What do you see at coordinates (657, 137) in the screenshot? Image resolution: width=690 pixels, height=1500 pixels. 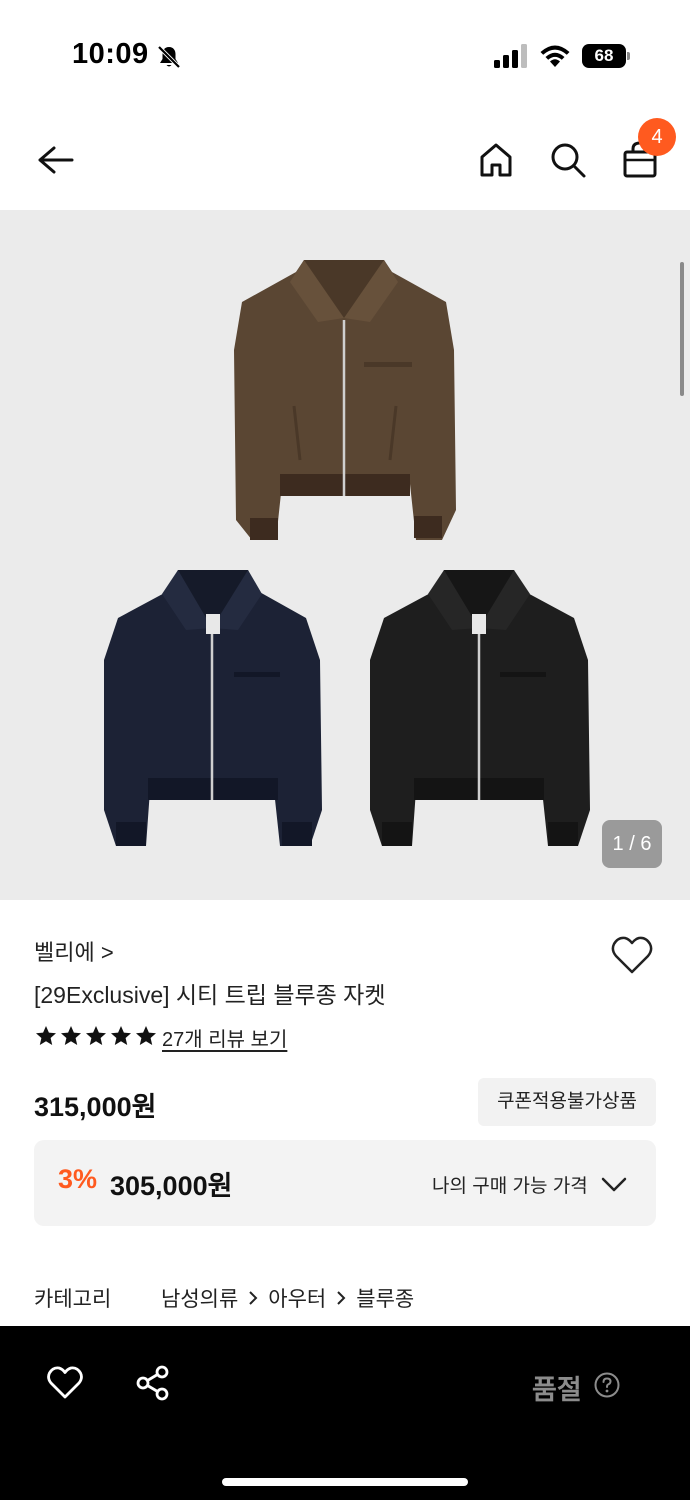 I see `cart-count-badge: 4` at bounding box center [657, 137].